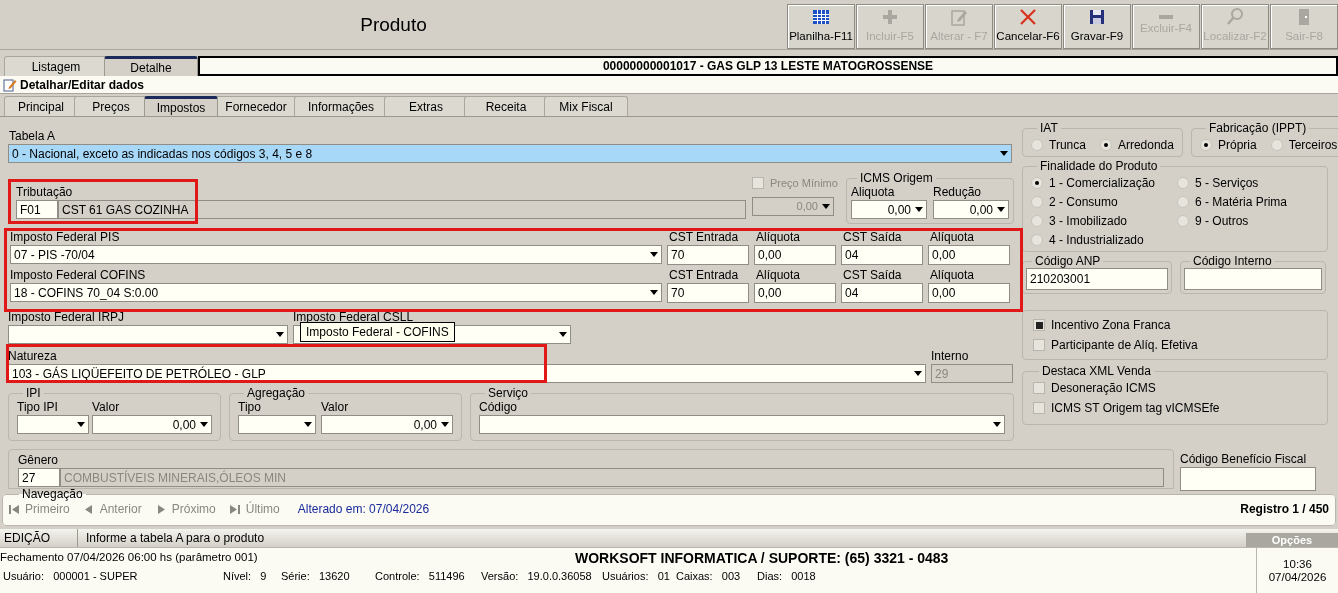 This screenshot has width=1338, height=593. I want to click on text-field: 27, so click(39, 477).